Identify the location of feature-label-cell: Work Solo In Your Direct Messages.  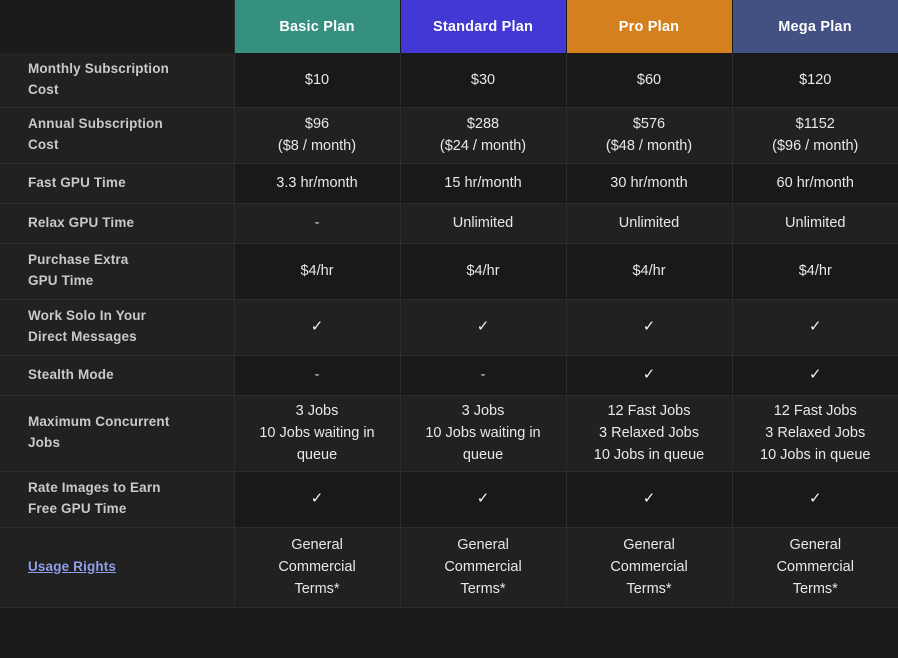
(117, 327).